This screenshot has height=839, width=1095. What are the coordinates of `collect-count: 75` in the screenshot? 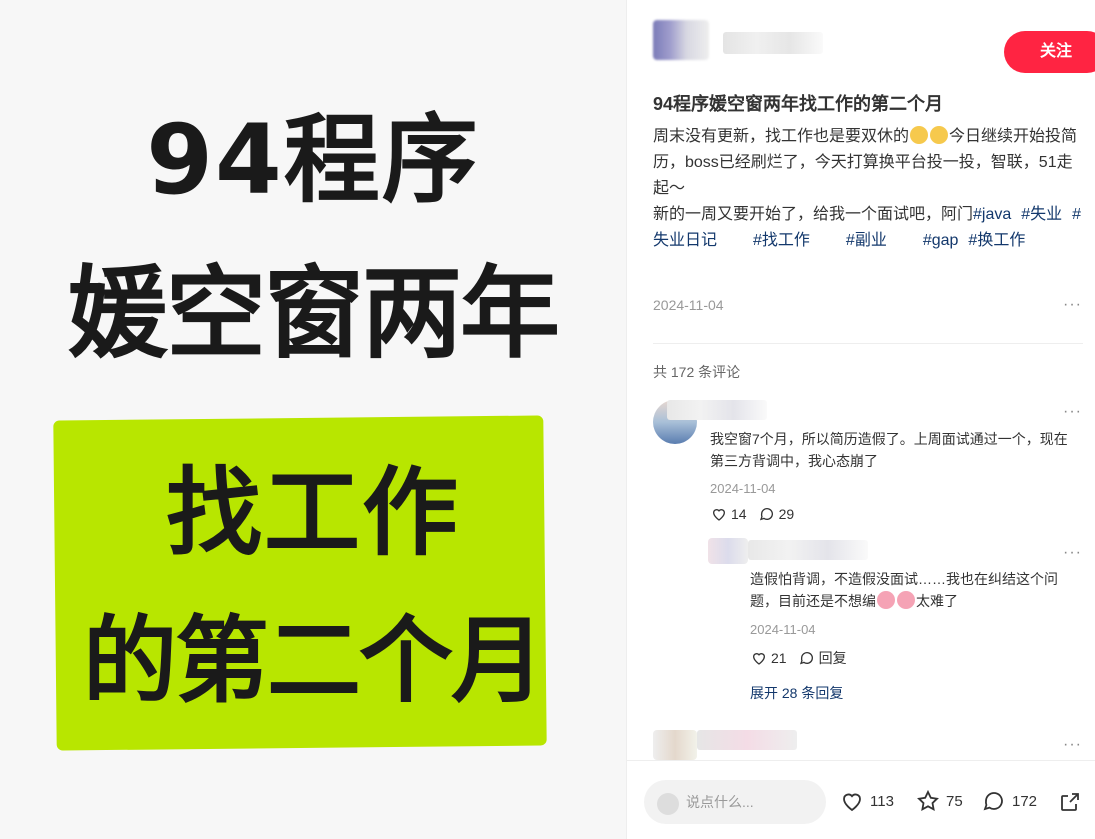 It's located at (954, 801).